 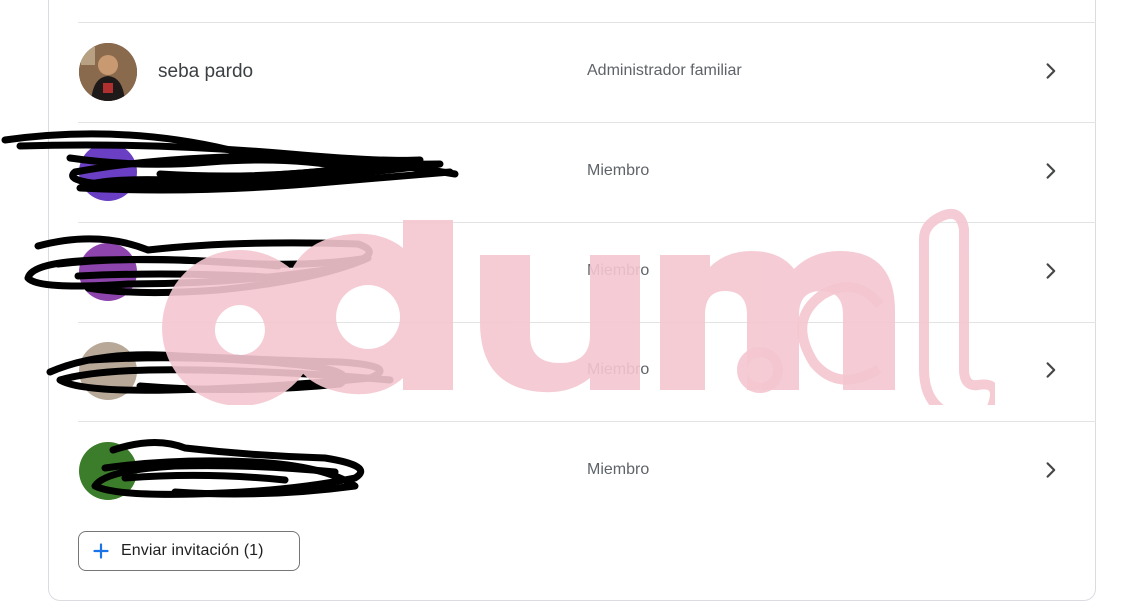 What do you see at coordinates (192, 550) in the screenshot?
I see `send-invitation-label: Enviar invitación (1)` at bounding box center [192, 550].